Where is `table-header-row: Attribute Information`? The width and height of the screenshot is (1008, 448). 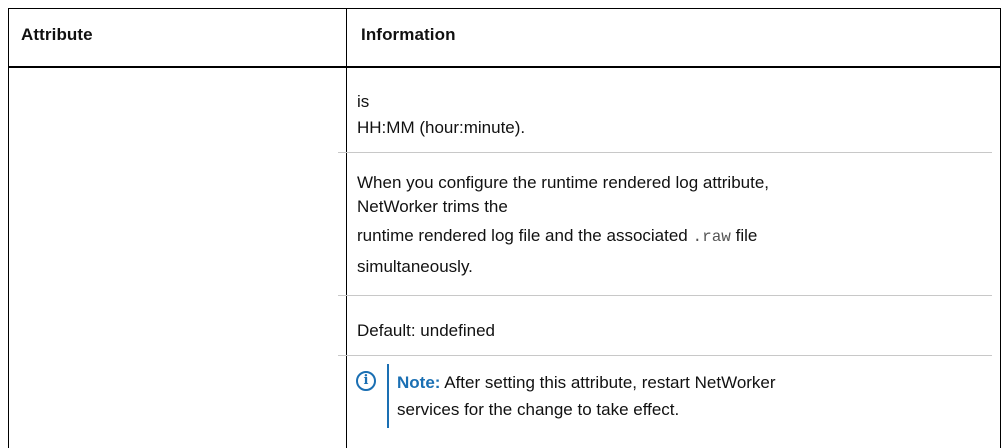
table-header-row: Attribute Information is located at coordinates (504, 38).